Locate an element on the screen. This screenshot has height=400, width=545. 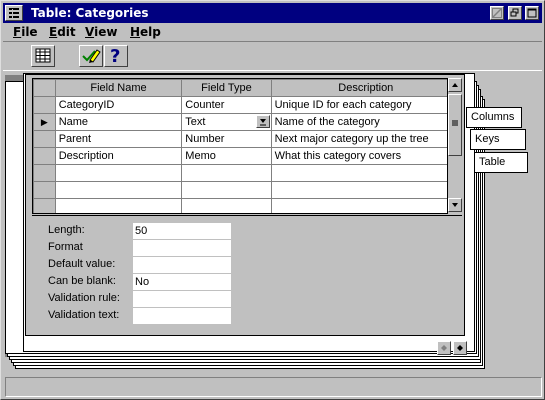
menu-help-accel: H is located at coordinates (135, 32).